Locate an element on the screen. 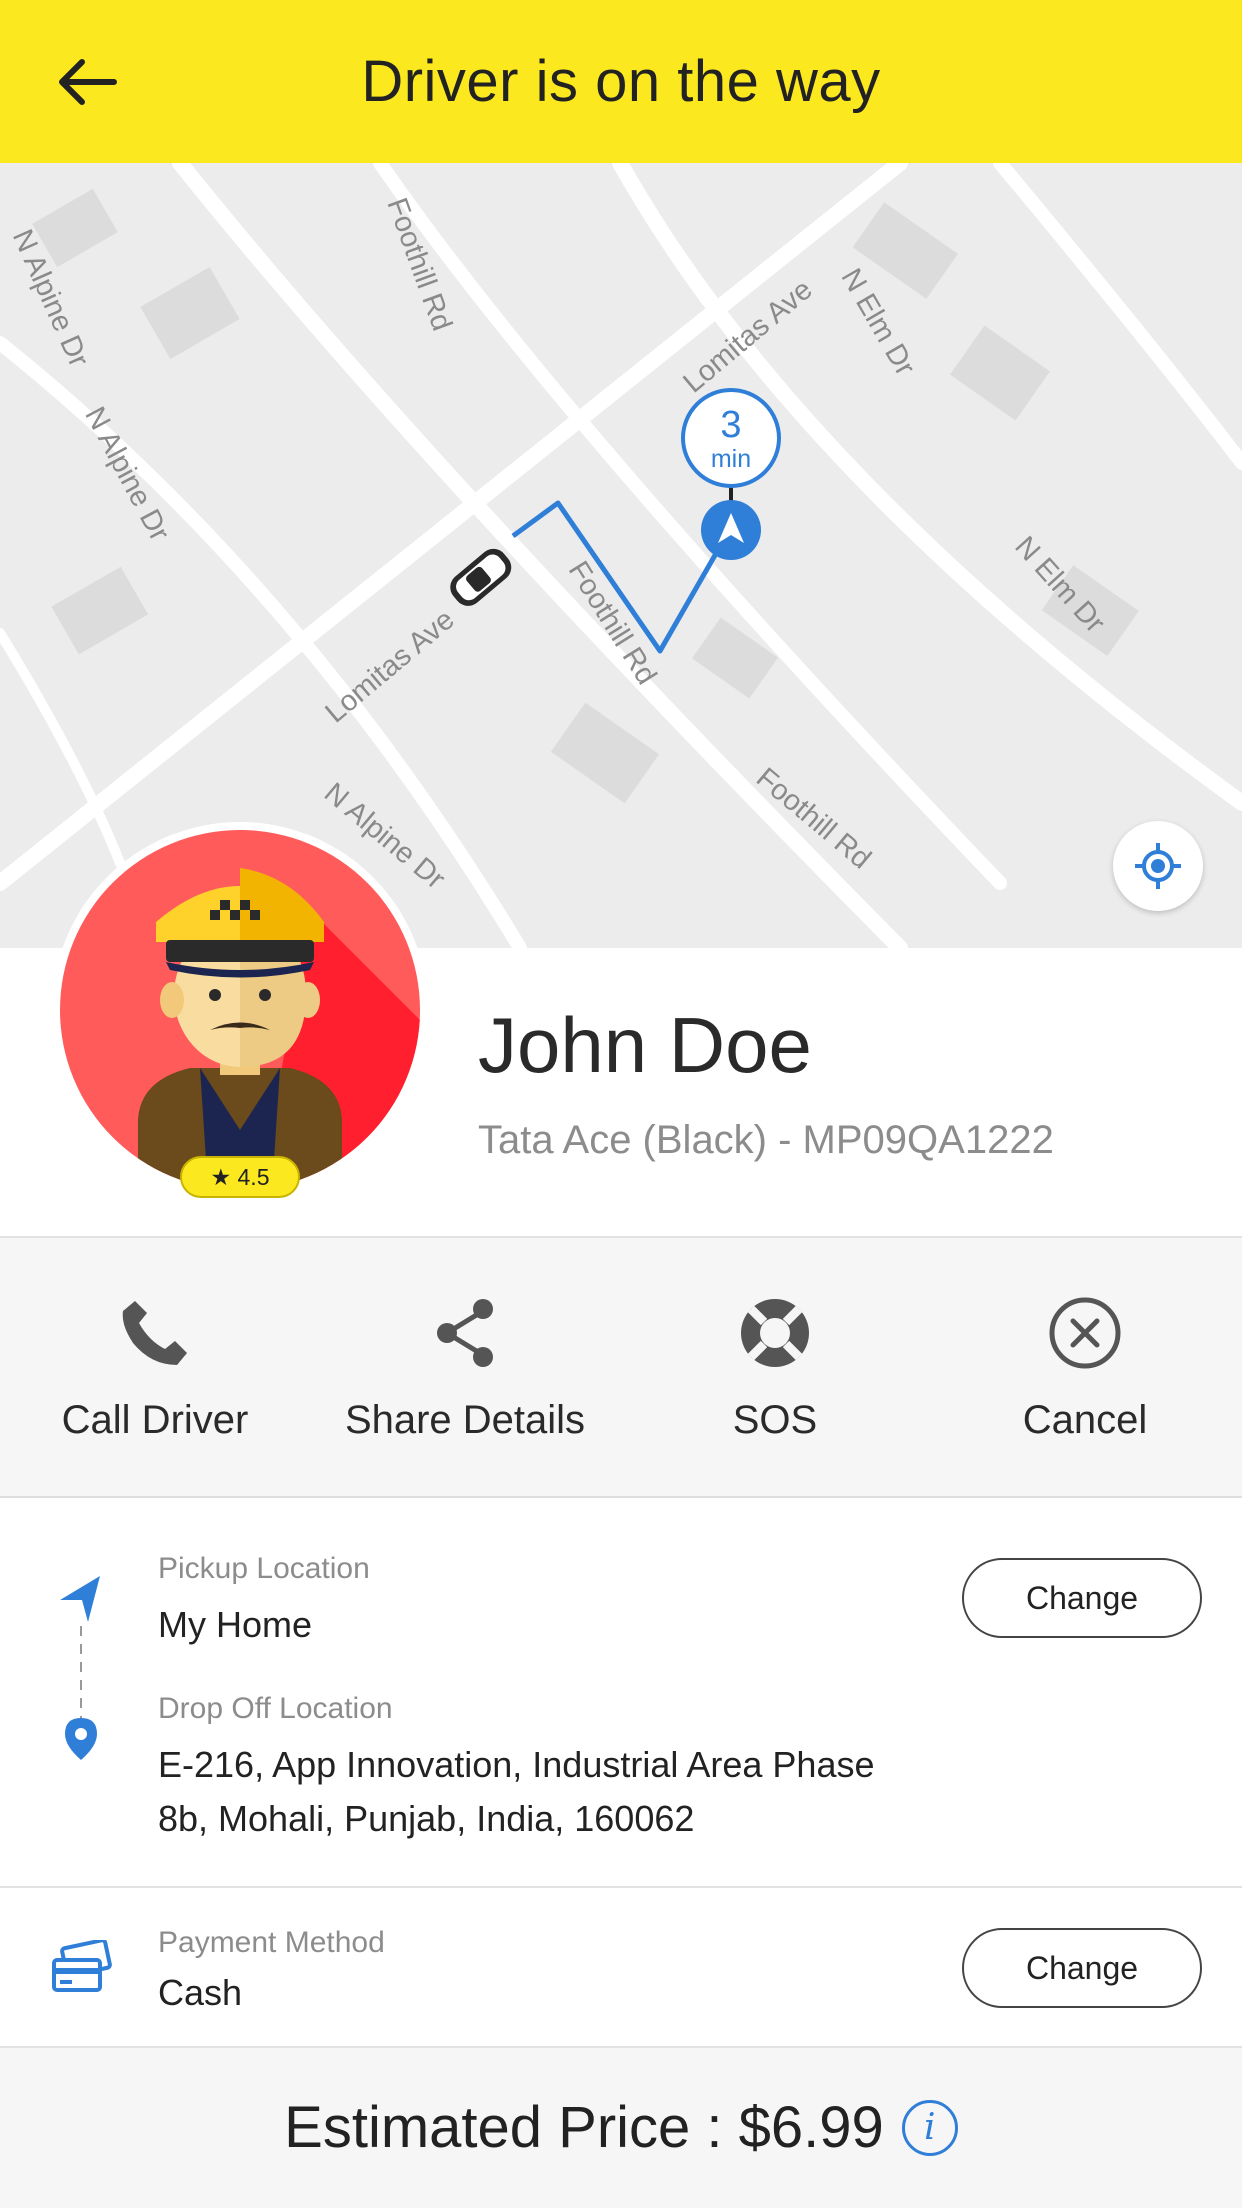  driver-illustration is located at coordinates (240, 1010).